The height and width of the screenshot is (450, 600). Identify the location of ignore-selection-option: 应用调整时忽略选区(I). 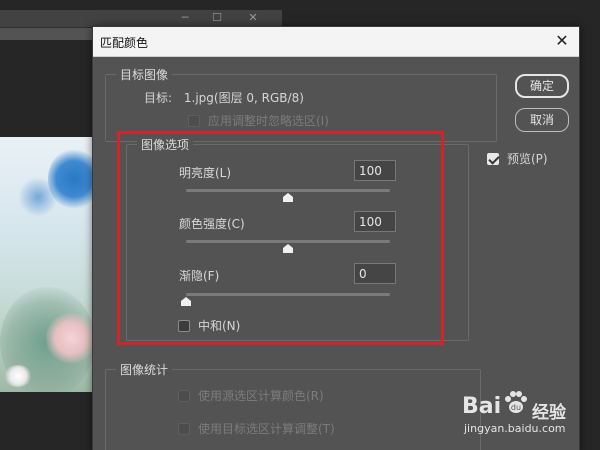
(258, 120).